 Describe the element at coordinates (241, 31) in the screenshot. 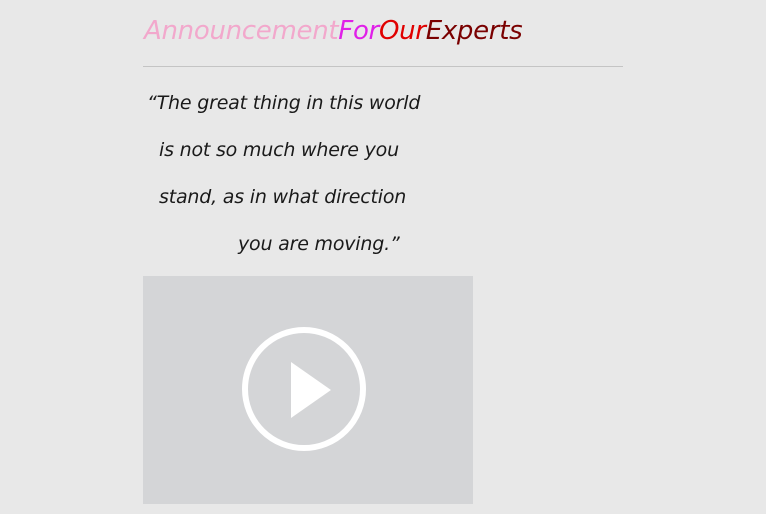

I see `title-word-announcement: Announcement` at that location.